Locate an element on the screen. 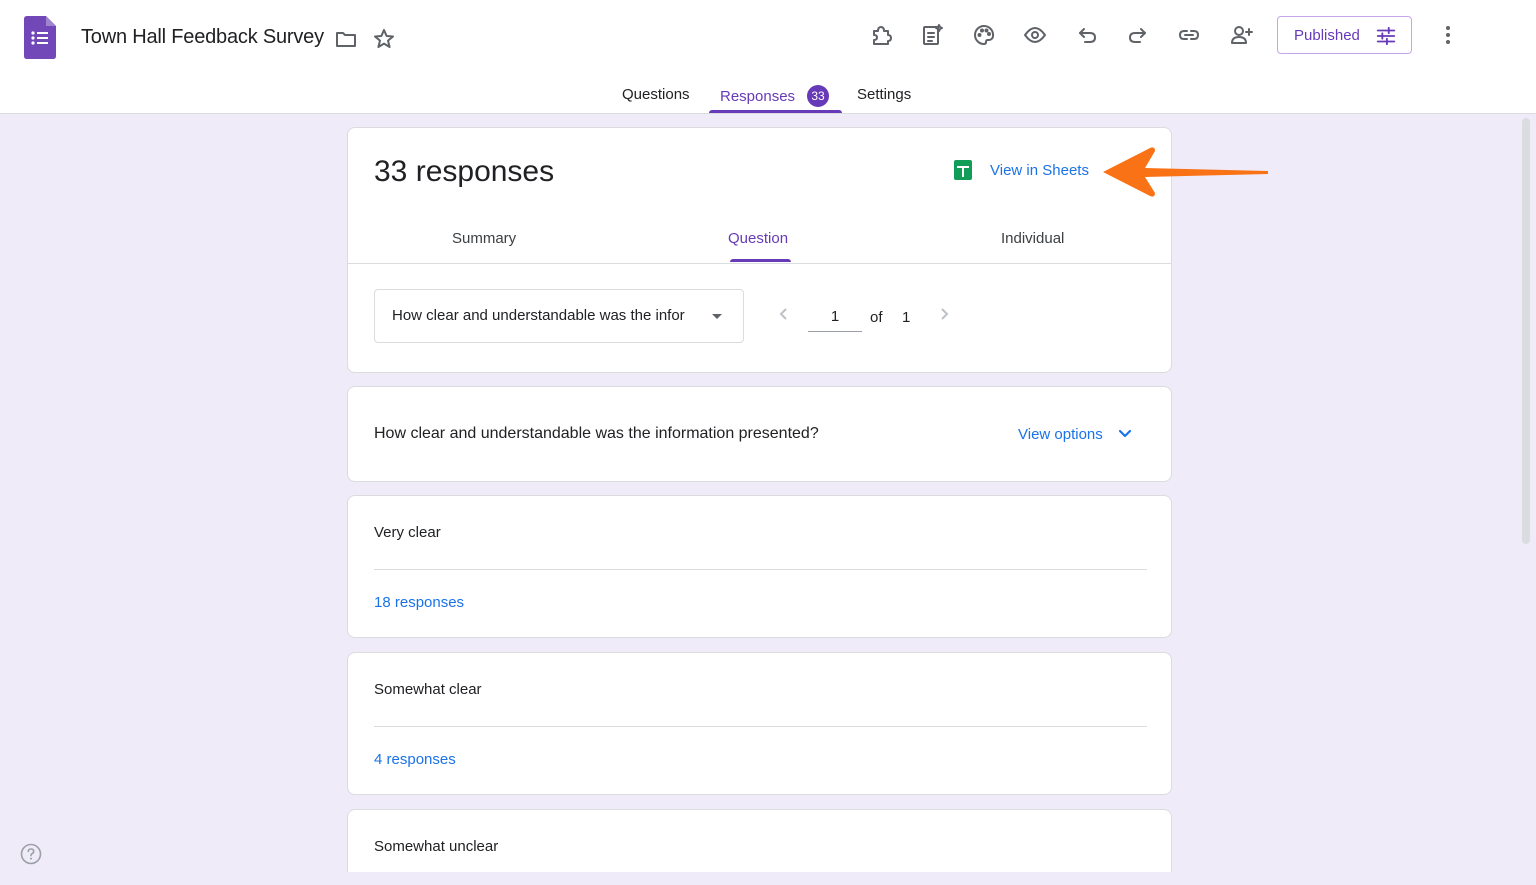 Image resolution: width=1536 pixels, height=885 pixels. answer-card: Somewhat unclear is located at coordinates (759, 840).